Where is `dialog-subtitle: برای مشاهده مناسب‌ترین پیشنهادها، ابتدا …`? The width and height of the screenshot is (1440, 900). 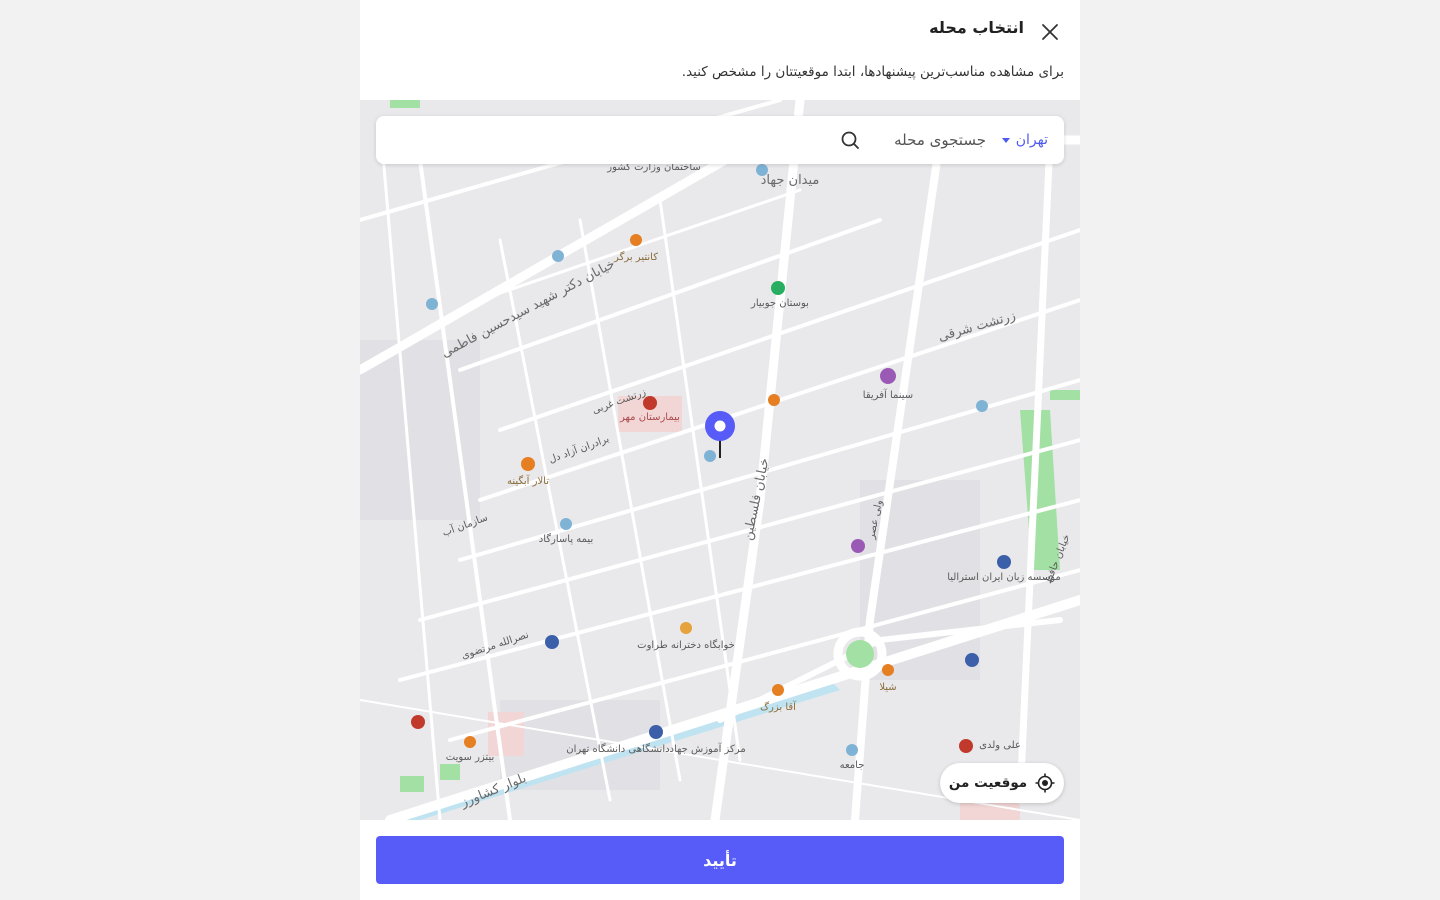
dialog-subtitle: برای مشاهده مناسب‌ترین پیشنهادها، ابتدا … is located at coordinates (872, 72).